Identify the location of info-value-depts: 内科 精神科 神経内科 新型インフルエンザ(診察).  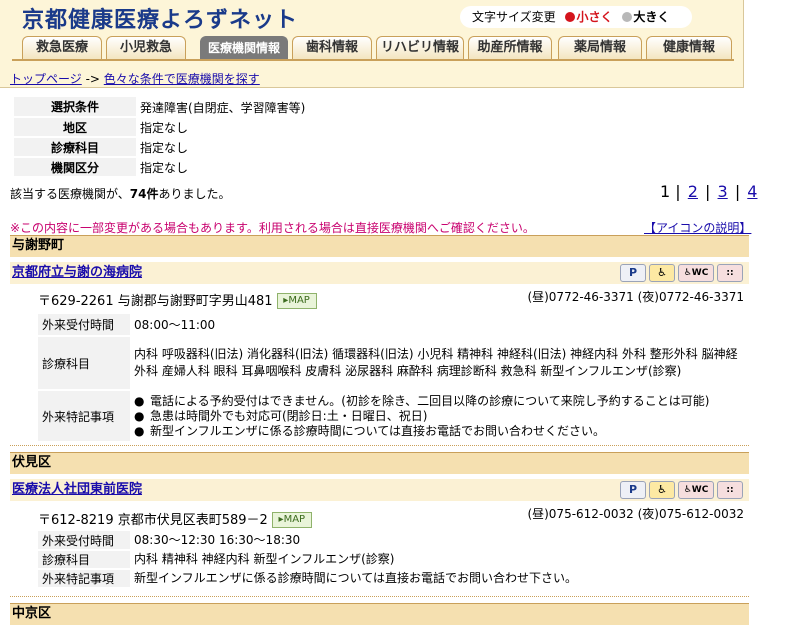
(264, 559).